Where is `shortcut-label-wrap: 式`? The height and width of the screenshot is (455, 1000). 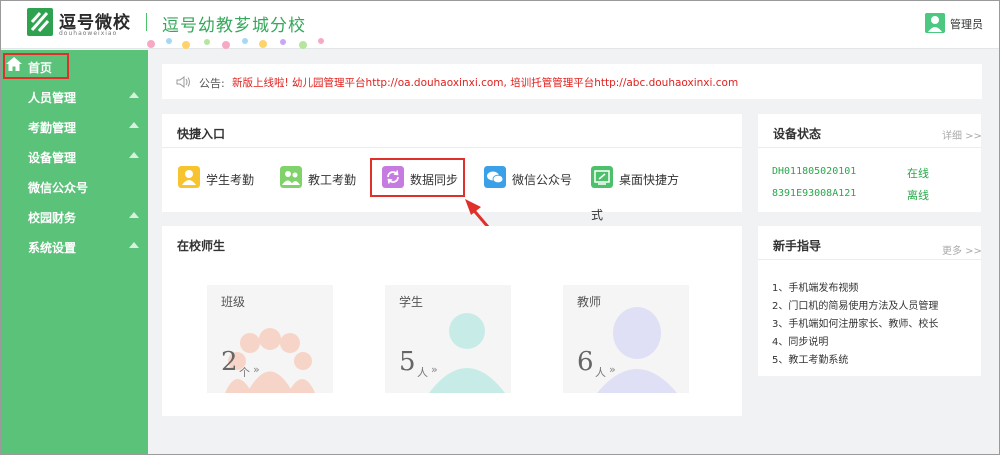 shortcut-label-wrap: 式 is located at coordinates (597, 215).